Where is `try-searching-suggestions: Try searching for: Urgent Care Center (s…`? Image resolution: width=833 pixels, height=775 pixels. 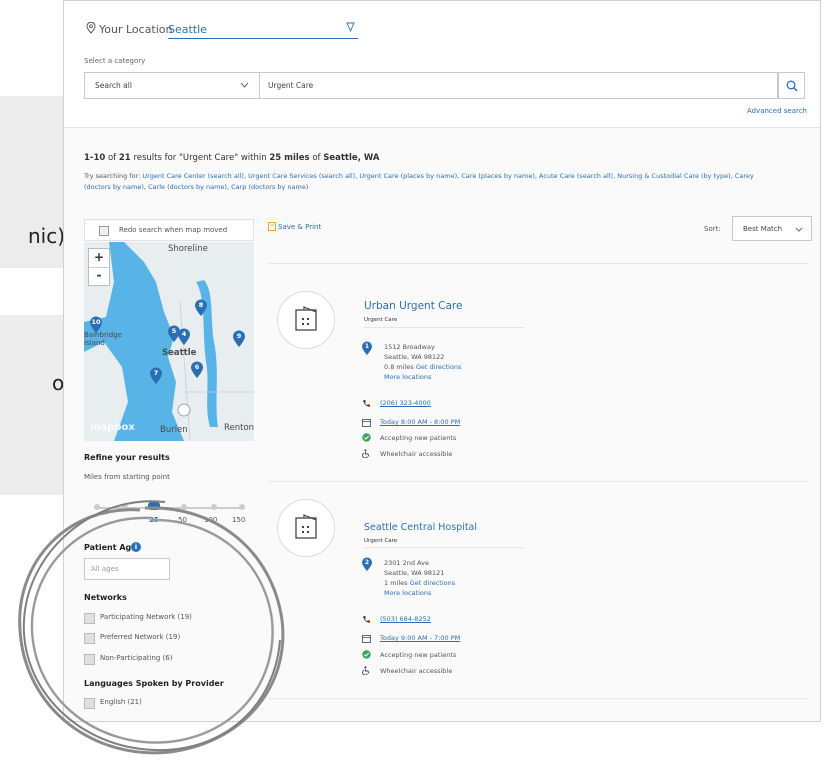
try-searching-suggestions: Try searching for: Urgent Care Center (s… is located at coordinates (419, 181).